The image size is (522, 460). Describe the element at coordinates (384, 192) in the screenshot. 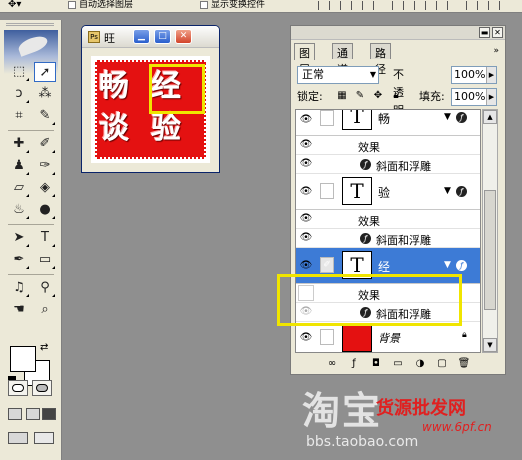

I see `layer-name: 验` at that location.